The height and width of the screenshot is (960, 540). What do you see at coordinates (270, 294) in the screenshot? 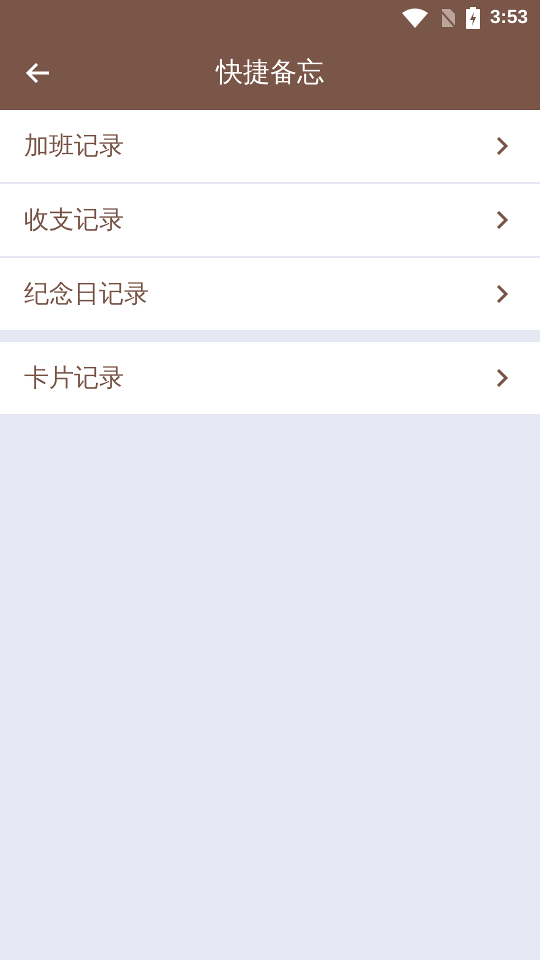
I see `menu-row: 纪念日记录` at bounding box center [270, 294].